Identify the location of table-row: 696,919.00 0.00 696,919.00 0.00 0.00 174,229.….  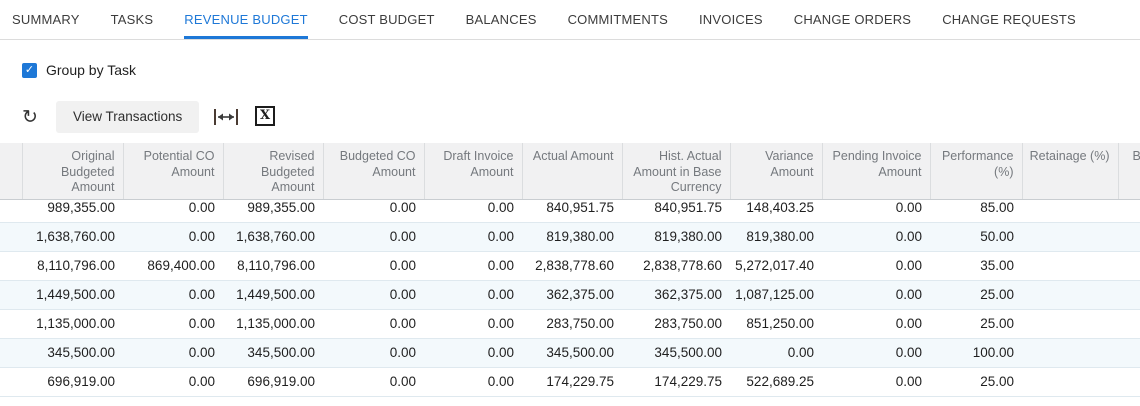
(570, 381).